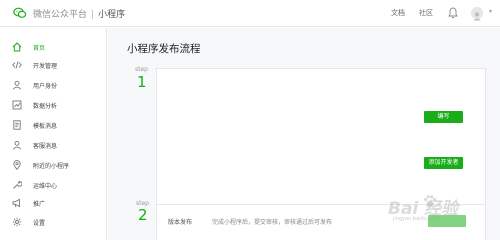 The width and height of the screenshot is (500, 240). I want to click on avatar, so click(477, 14).